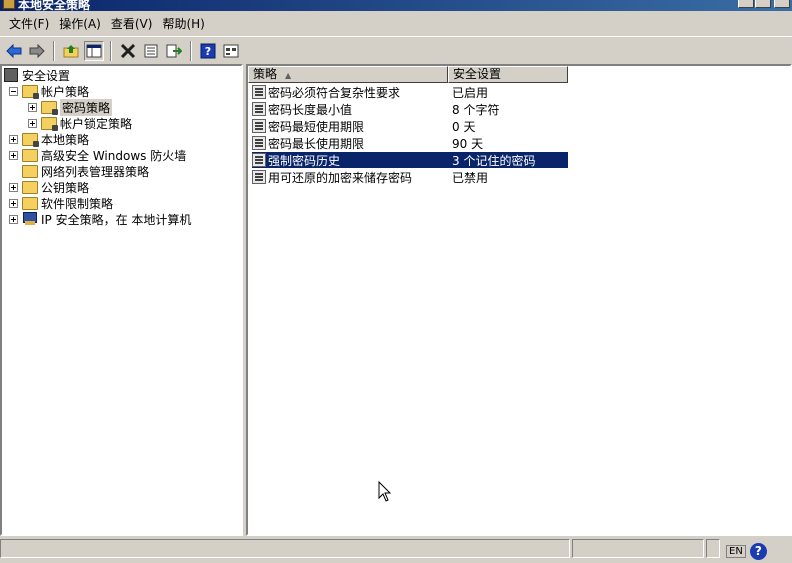  What do you see at coordinates (746, 4) in the screenshot?
I see `minimize-button` at bounding box center [746, 4].